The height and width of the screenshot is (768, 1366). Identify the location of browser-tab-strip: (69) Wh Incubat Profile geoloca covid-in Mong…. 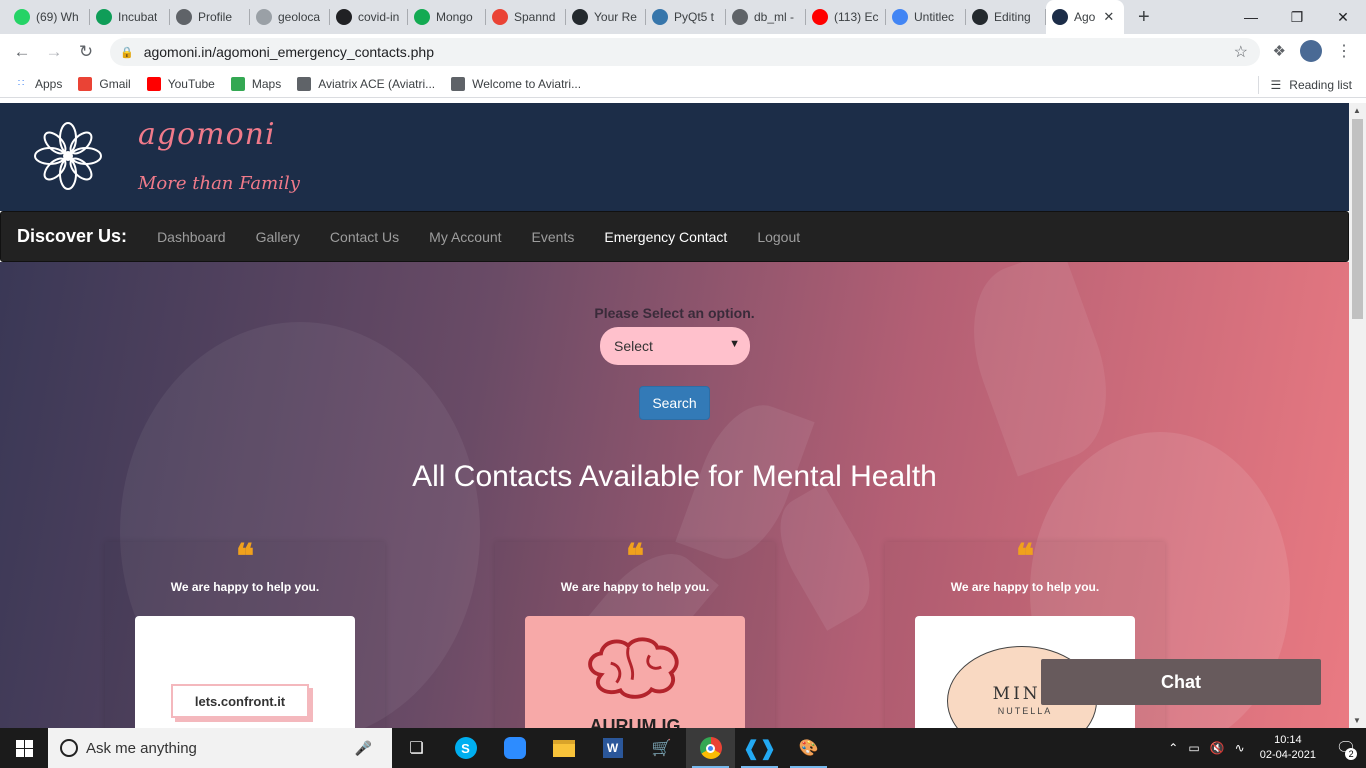
(683, 17).